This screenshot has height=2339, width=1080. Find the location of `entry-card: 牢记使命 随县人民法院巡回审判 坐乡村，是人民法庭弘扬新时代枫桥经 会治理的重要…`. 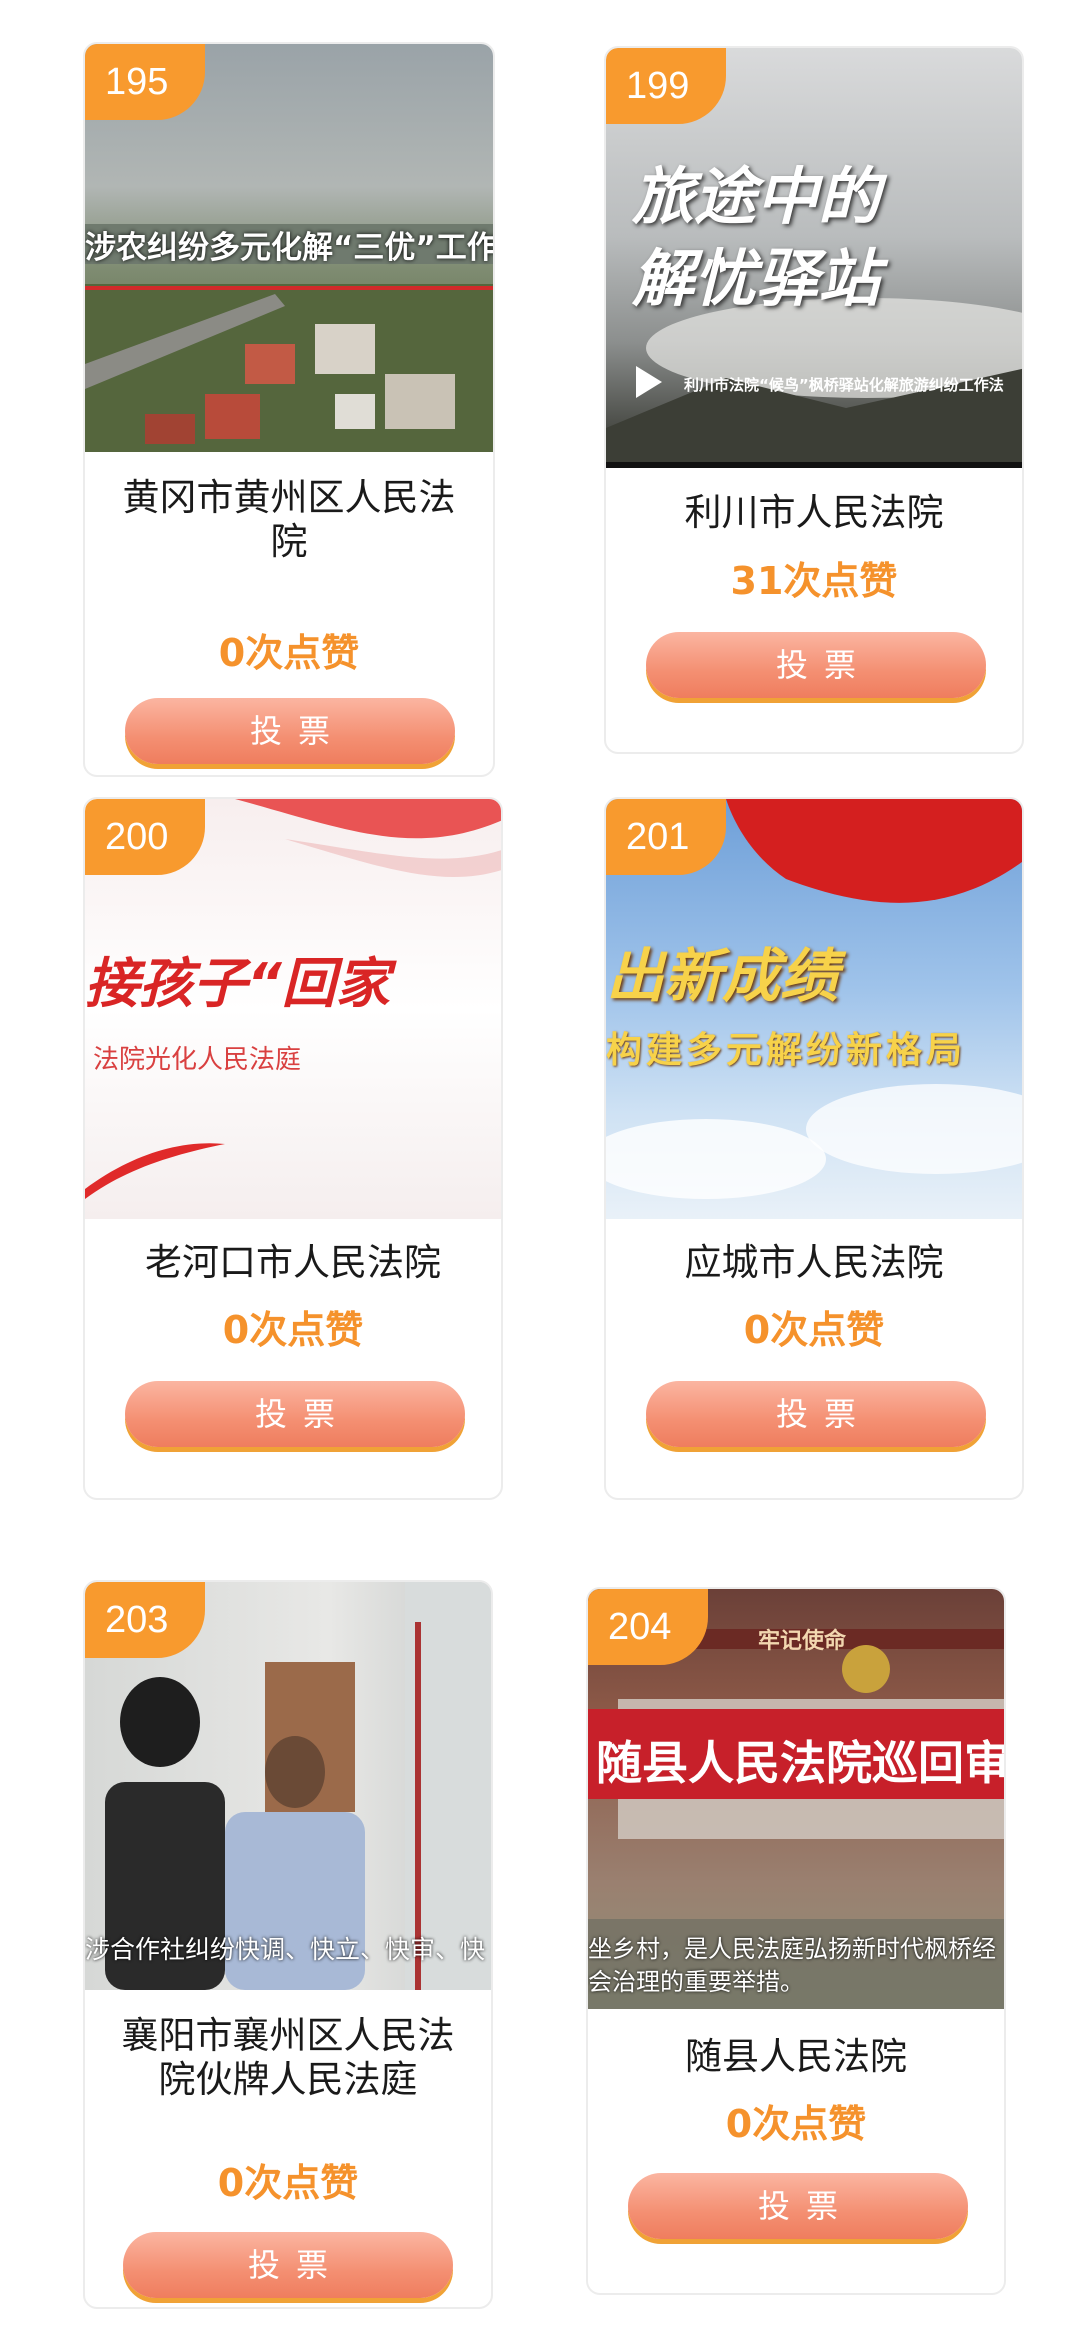

entry-card: 牢记使命 随县人民法院巡回审判 坐乡村，是人民法庭弘扬新时代枫桥经 会治理的重要… is located at coordinates (796, 1941).